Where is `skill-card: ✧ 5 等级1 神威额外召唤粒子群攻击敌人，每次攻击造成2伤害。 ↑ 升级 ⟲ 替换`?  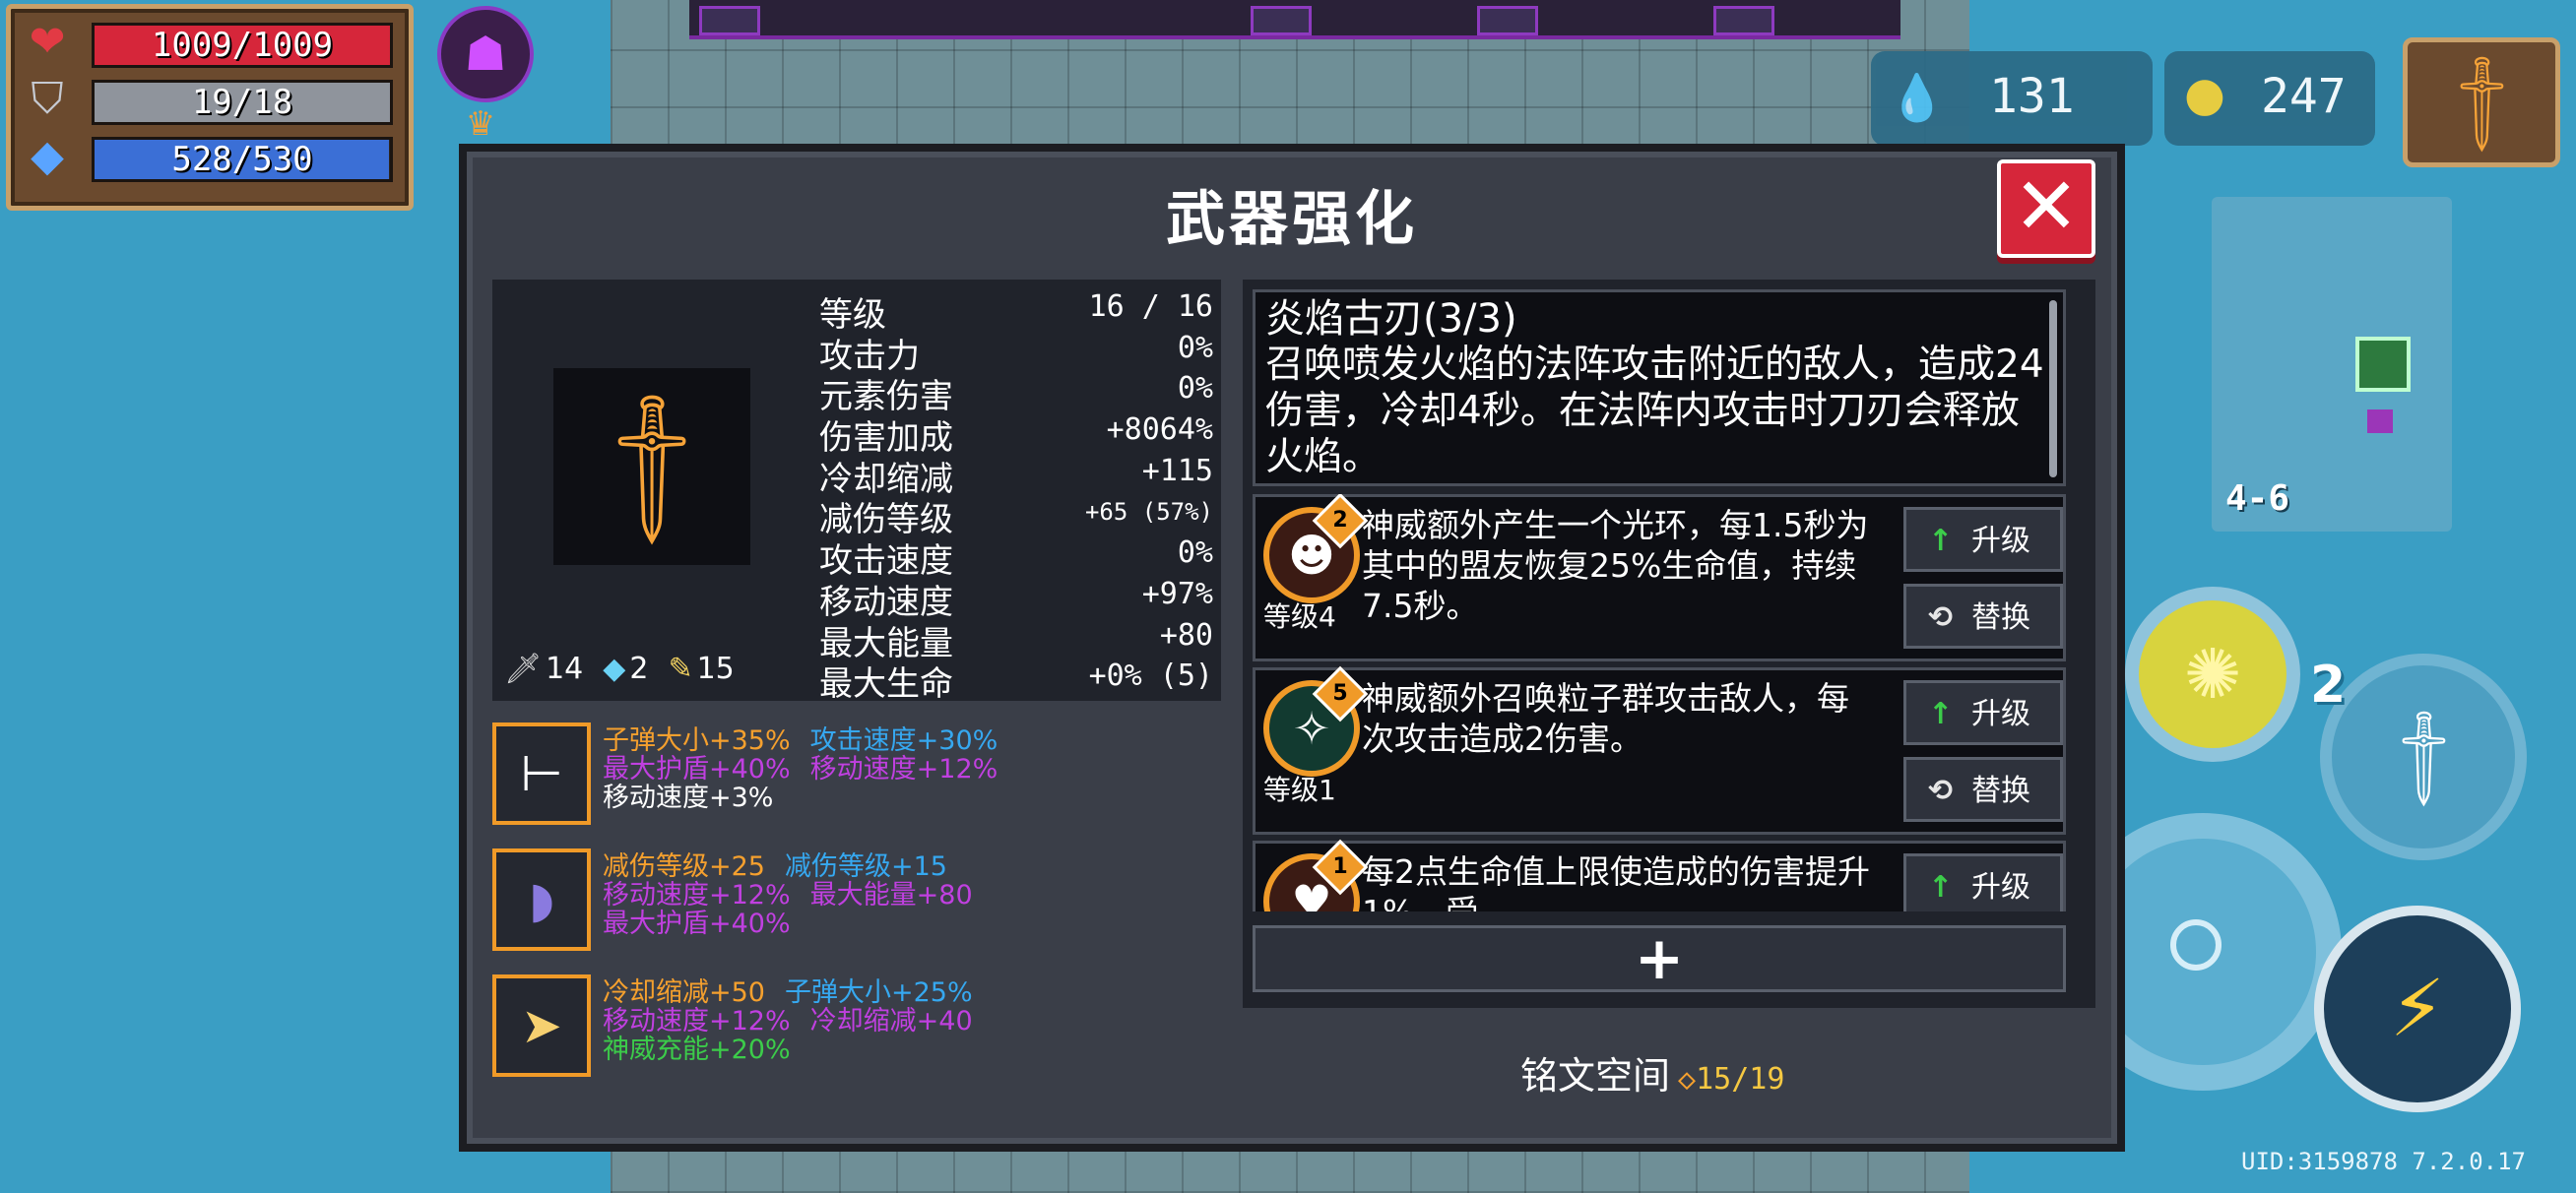 skill-card: ✧ 5 等级1 神威额外召唤粒子群攻击敌人，每次攻击造成2伤害。 ↑ 升级 ⟲ 替换 is located at coordinates (1659, 750).